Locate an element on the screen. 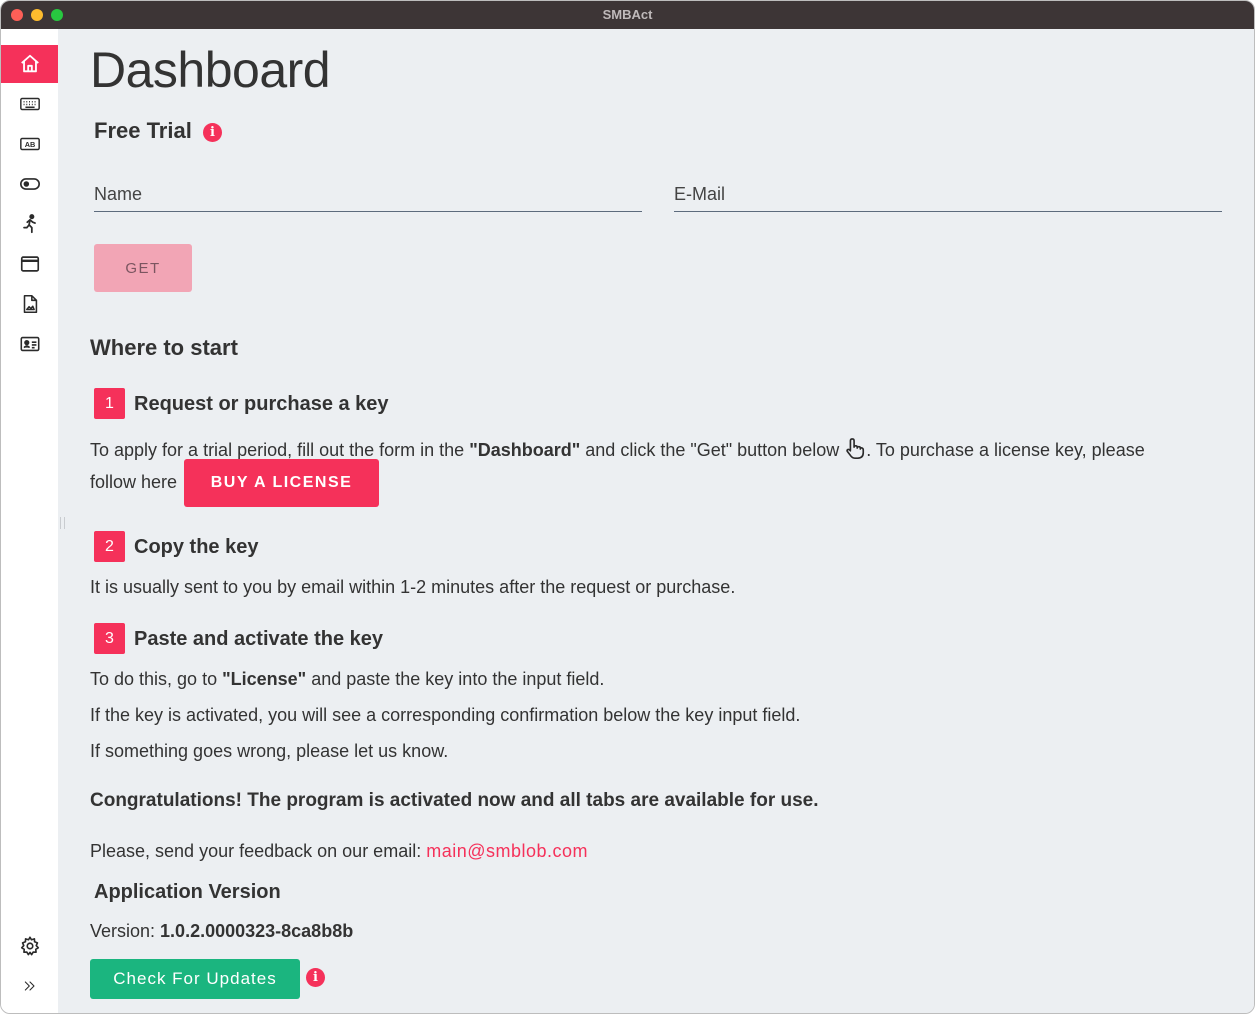 The width and height of the screenshot is (1255, 1014). step-1-text-line2: follow here is located at coordinates (134, 482).